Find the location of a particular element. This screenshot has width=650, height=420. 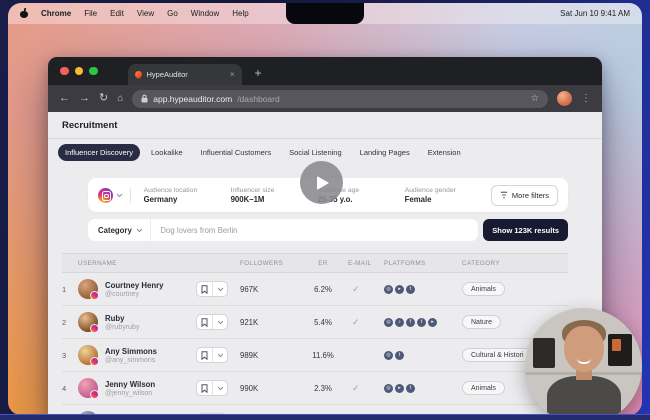

forward-button: → is located at coordinates (84, 98).